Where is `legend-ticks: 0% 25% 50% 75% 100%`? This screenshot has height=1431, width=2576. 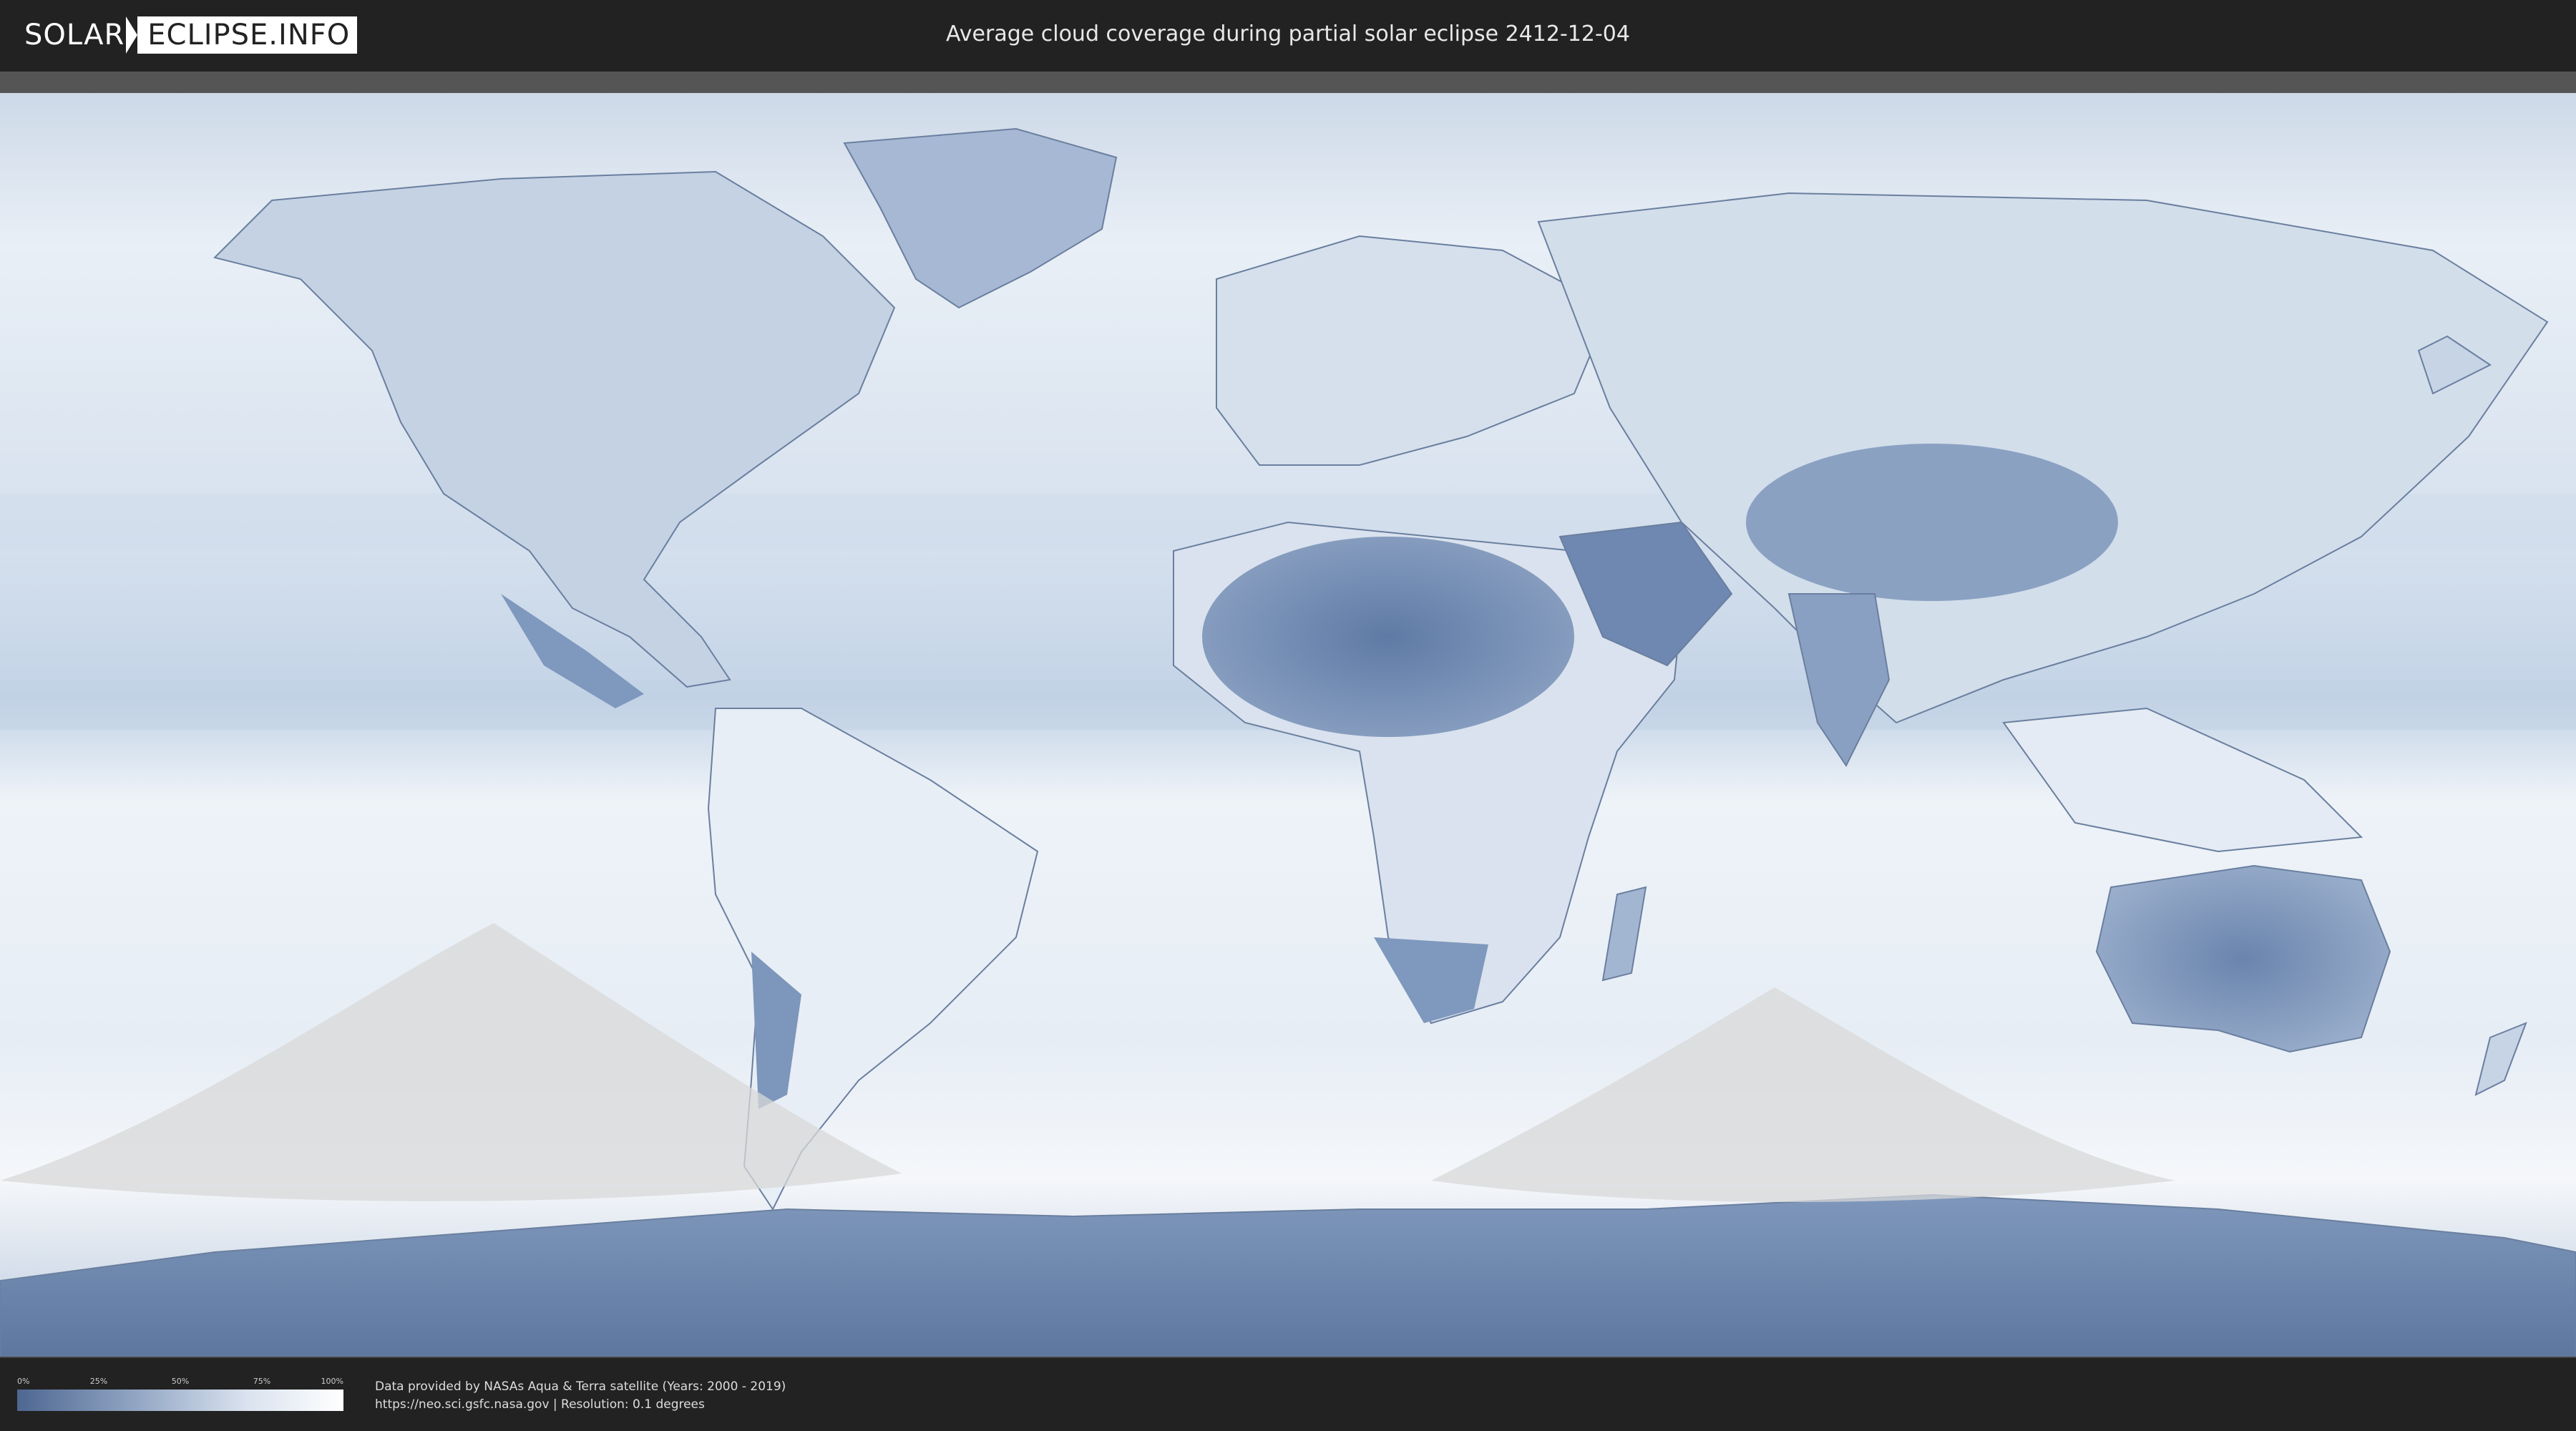 legend-ticks: 0% 25% 50% 75% 100% is located at coordinates (180, 1383).